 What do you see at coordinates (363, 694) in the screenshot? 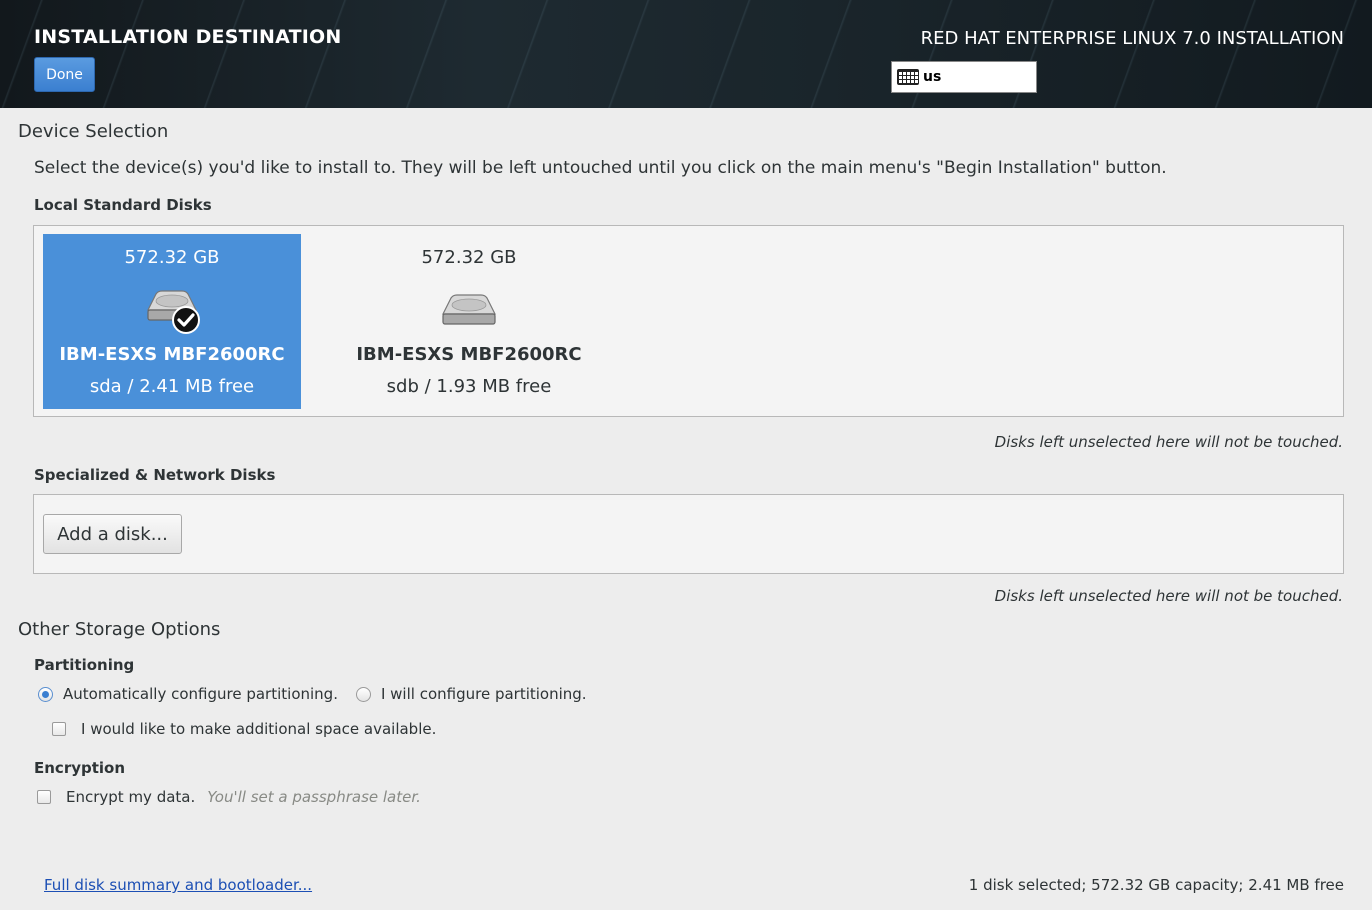
I see `manual-partitioning-radio` at bounding box center [363, 694].